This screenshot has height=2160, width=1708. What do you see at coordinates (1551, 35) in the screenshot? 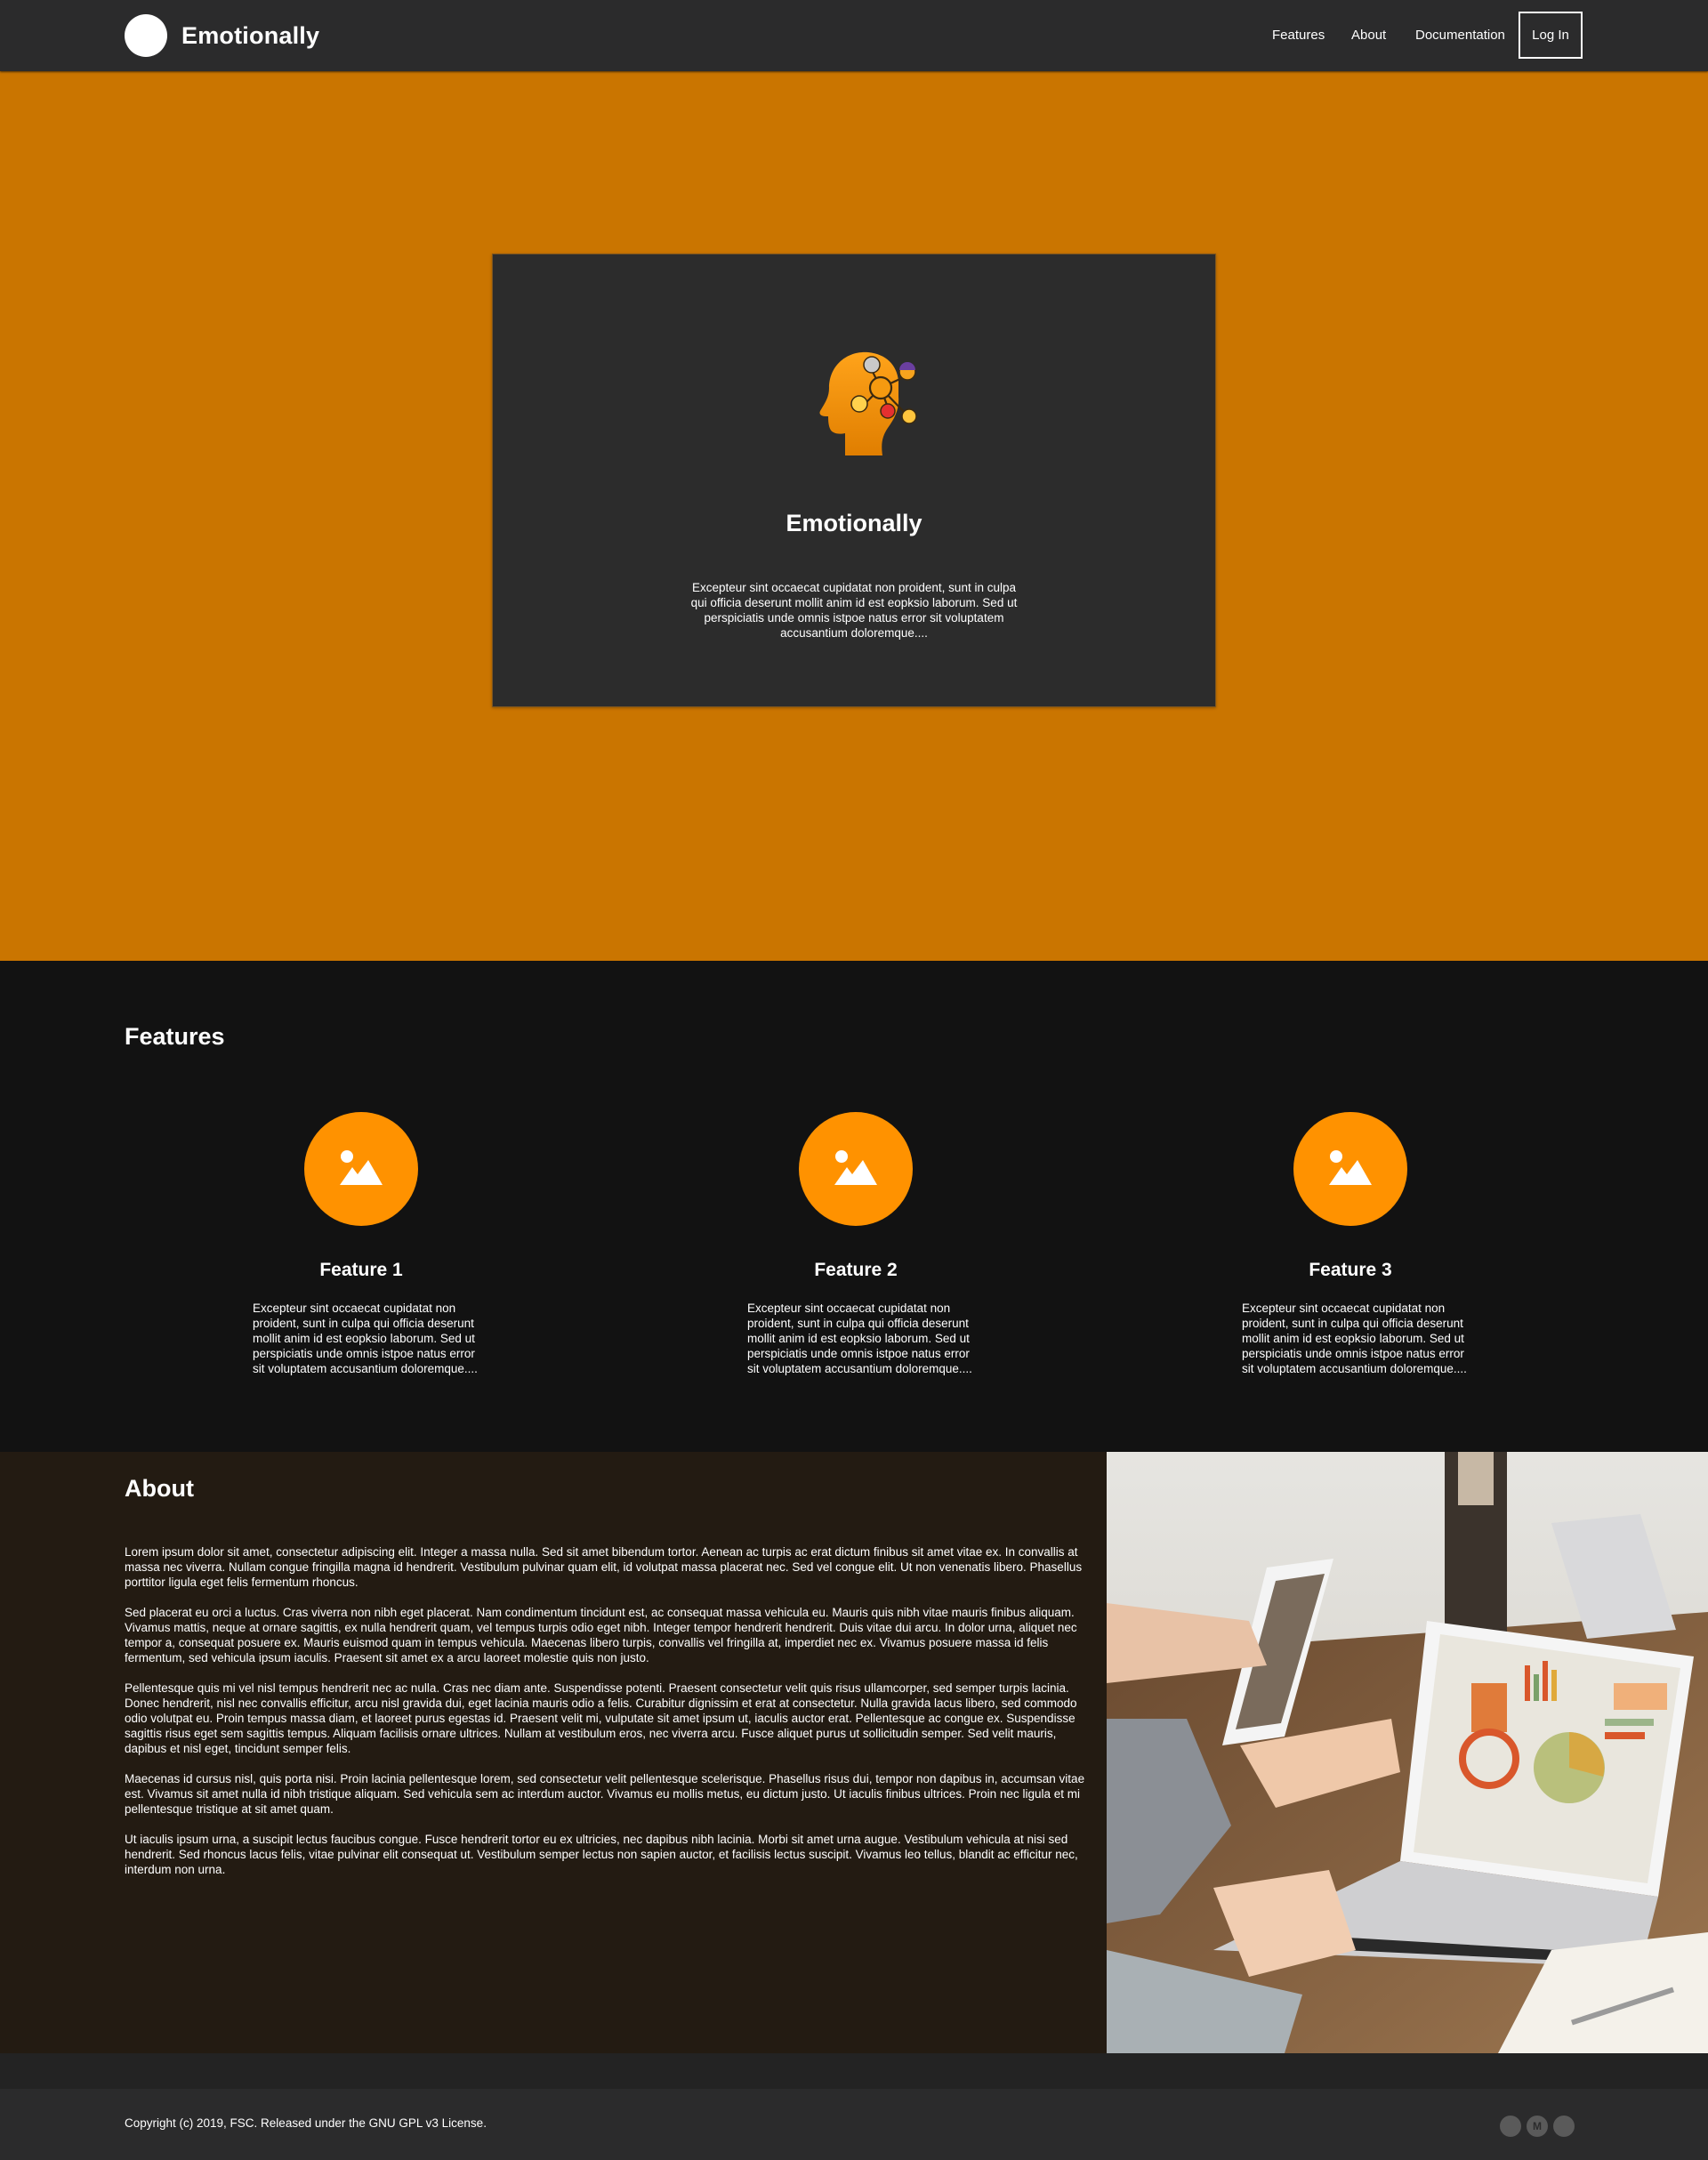
I see `login-button: Log In` at bounding box center [1551, 35].